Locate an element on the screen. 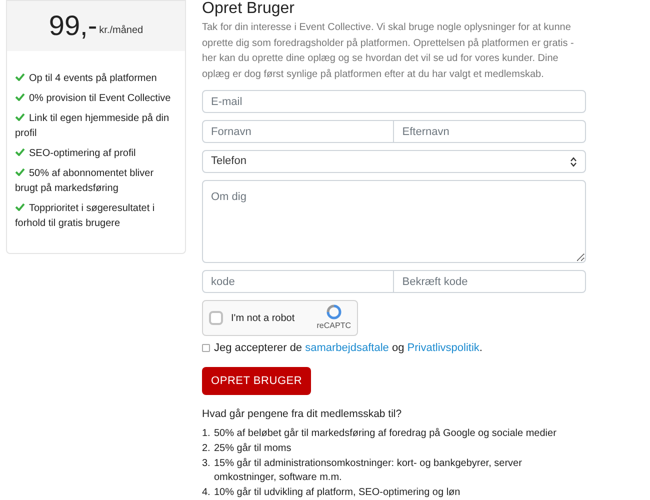 This screenshot has width=650, height=500. input-field: E-mail is located at coordinates (394, 101).